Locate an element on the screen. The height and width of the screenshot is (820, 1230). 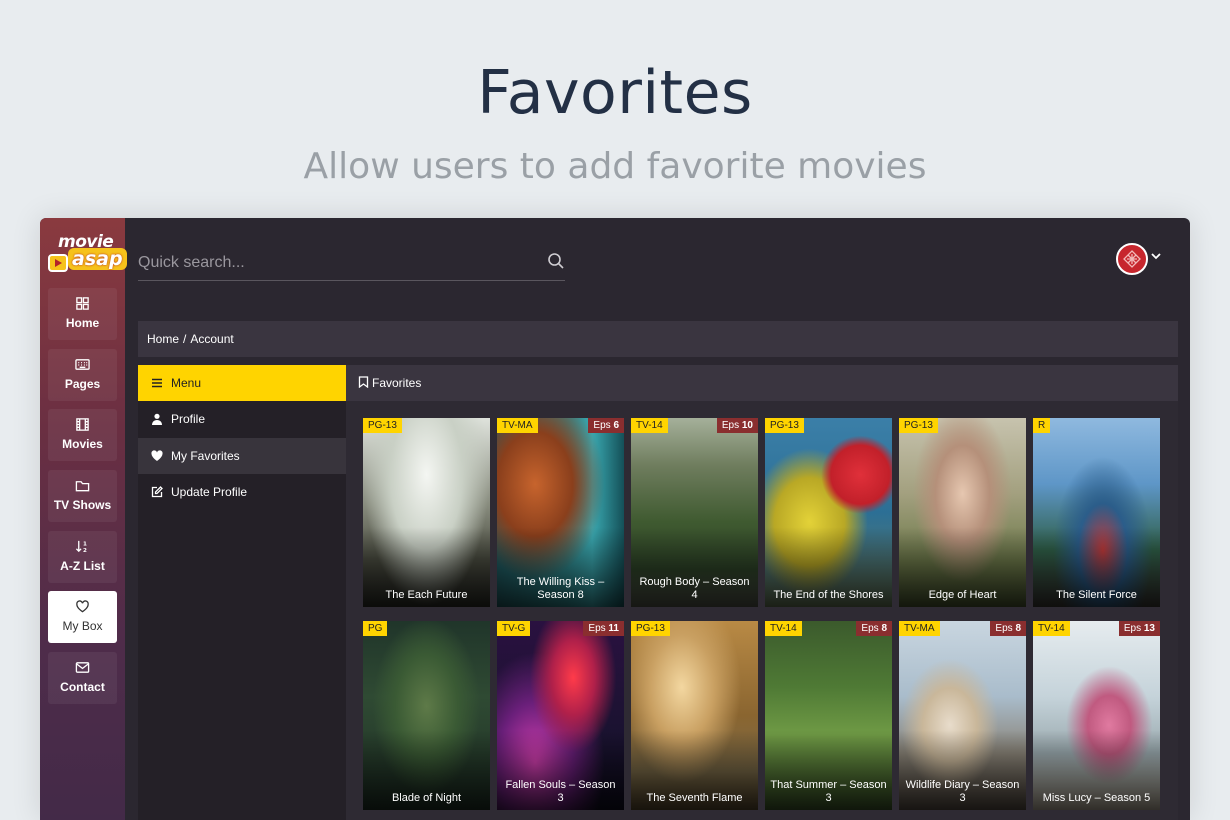
movie-card: TV-14 Eps 13 Miss Lucy – Season 5 is located at coordinates (1096, 715).